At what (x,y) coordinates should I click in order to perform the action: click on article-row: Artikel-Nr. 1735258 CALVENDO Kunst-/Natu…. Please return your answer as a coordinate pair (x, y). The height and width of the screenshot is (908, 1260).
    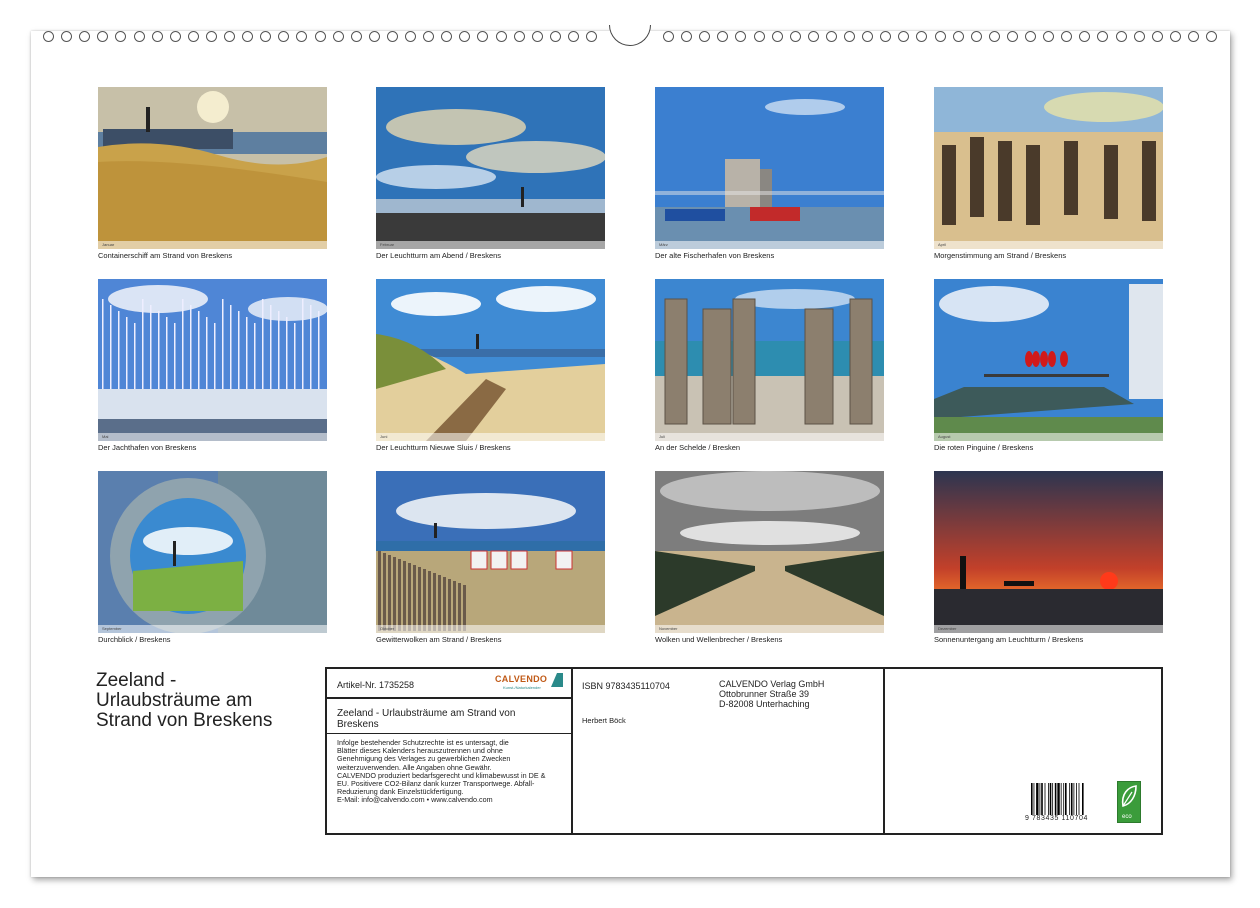
    Looking at the image, I should click on (449, 684).